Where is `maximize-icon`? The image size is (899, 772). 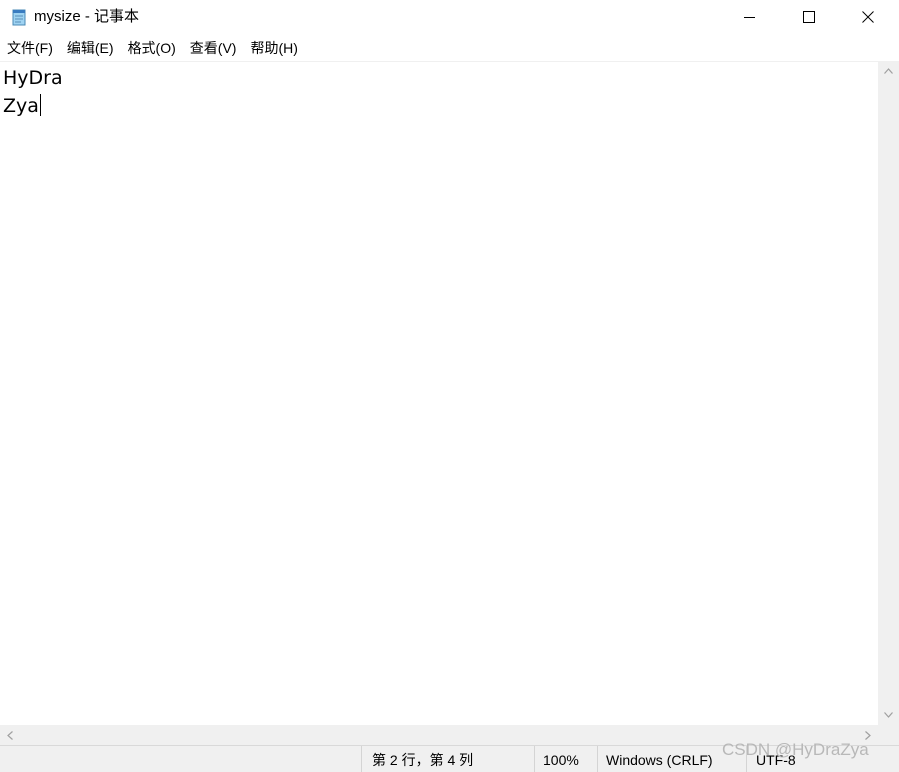
maximize-icon is located at coordinates (809, 17).